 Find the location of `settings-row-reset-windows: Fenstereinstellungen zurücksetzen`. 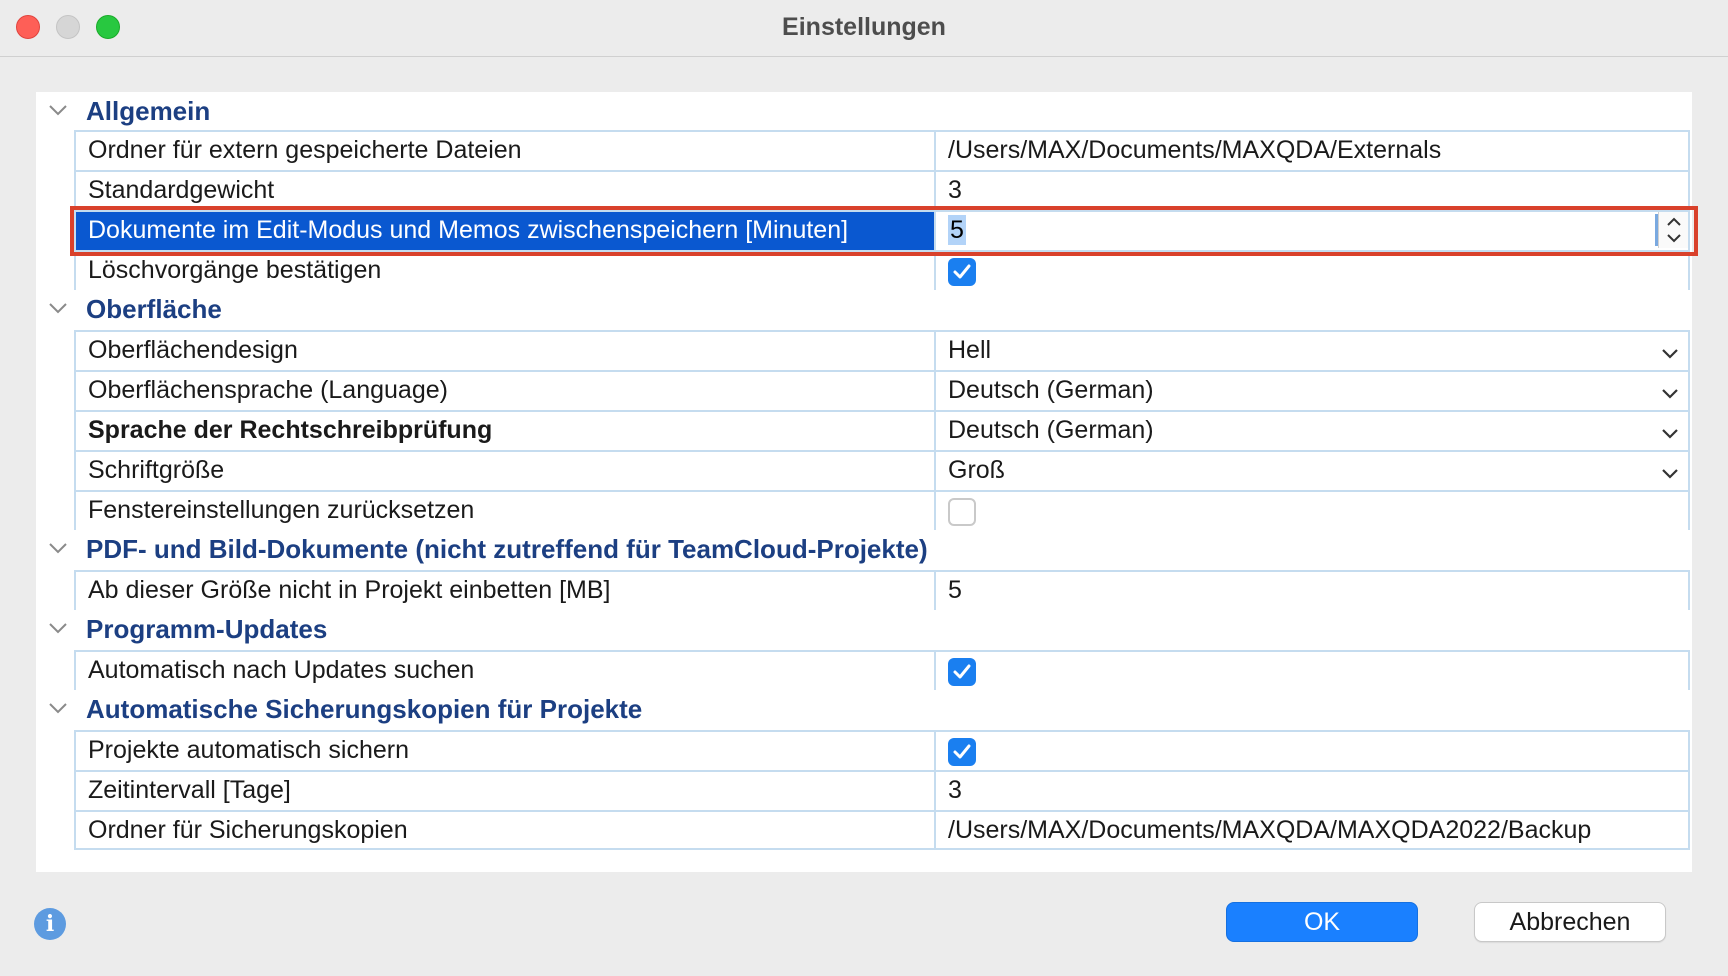

settings-row-reset-windows: Fenstereinstellungen zurücksetzen is located at coordinates (882, 510).